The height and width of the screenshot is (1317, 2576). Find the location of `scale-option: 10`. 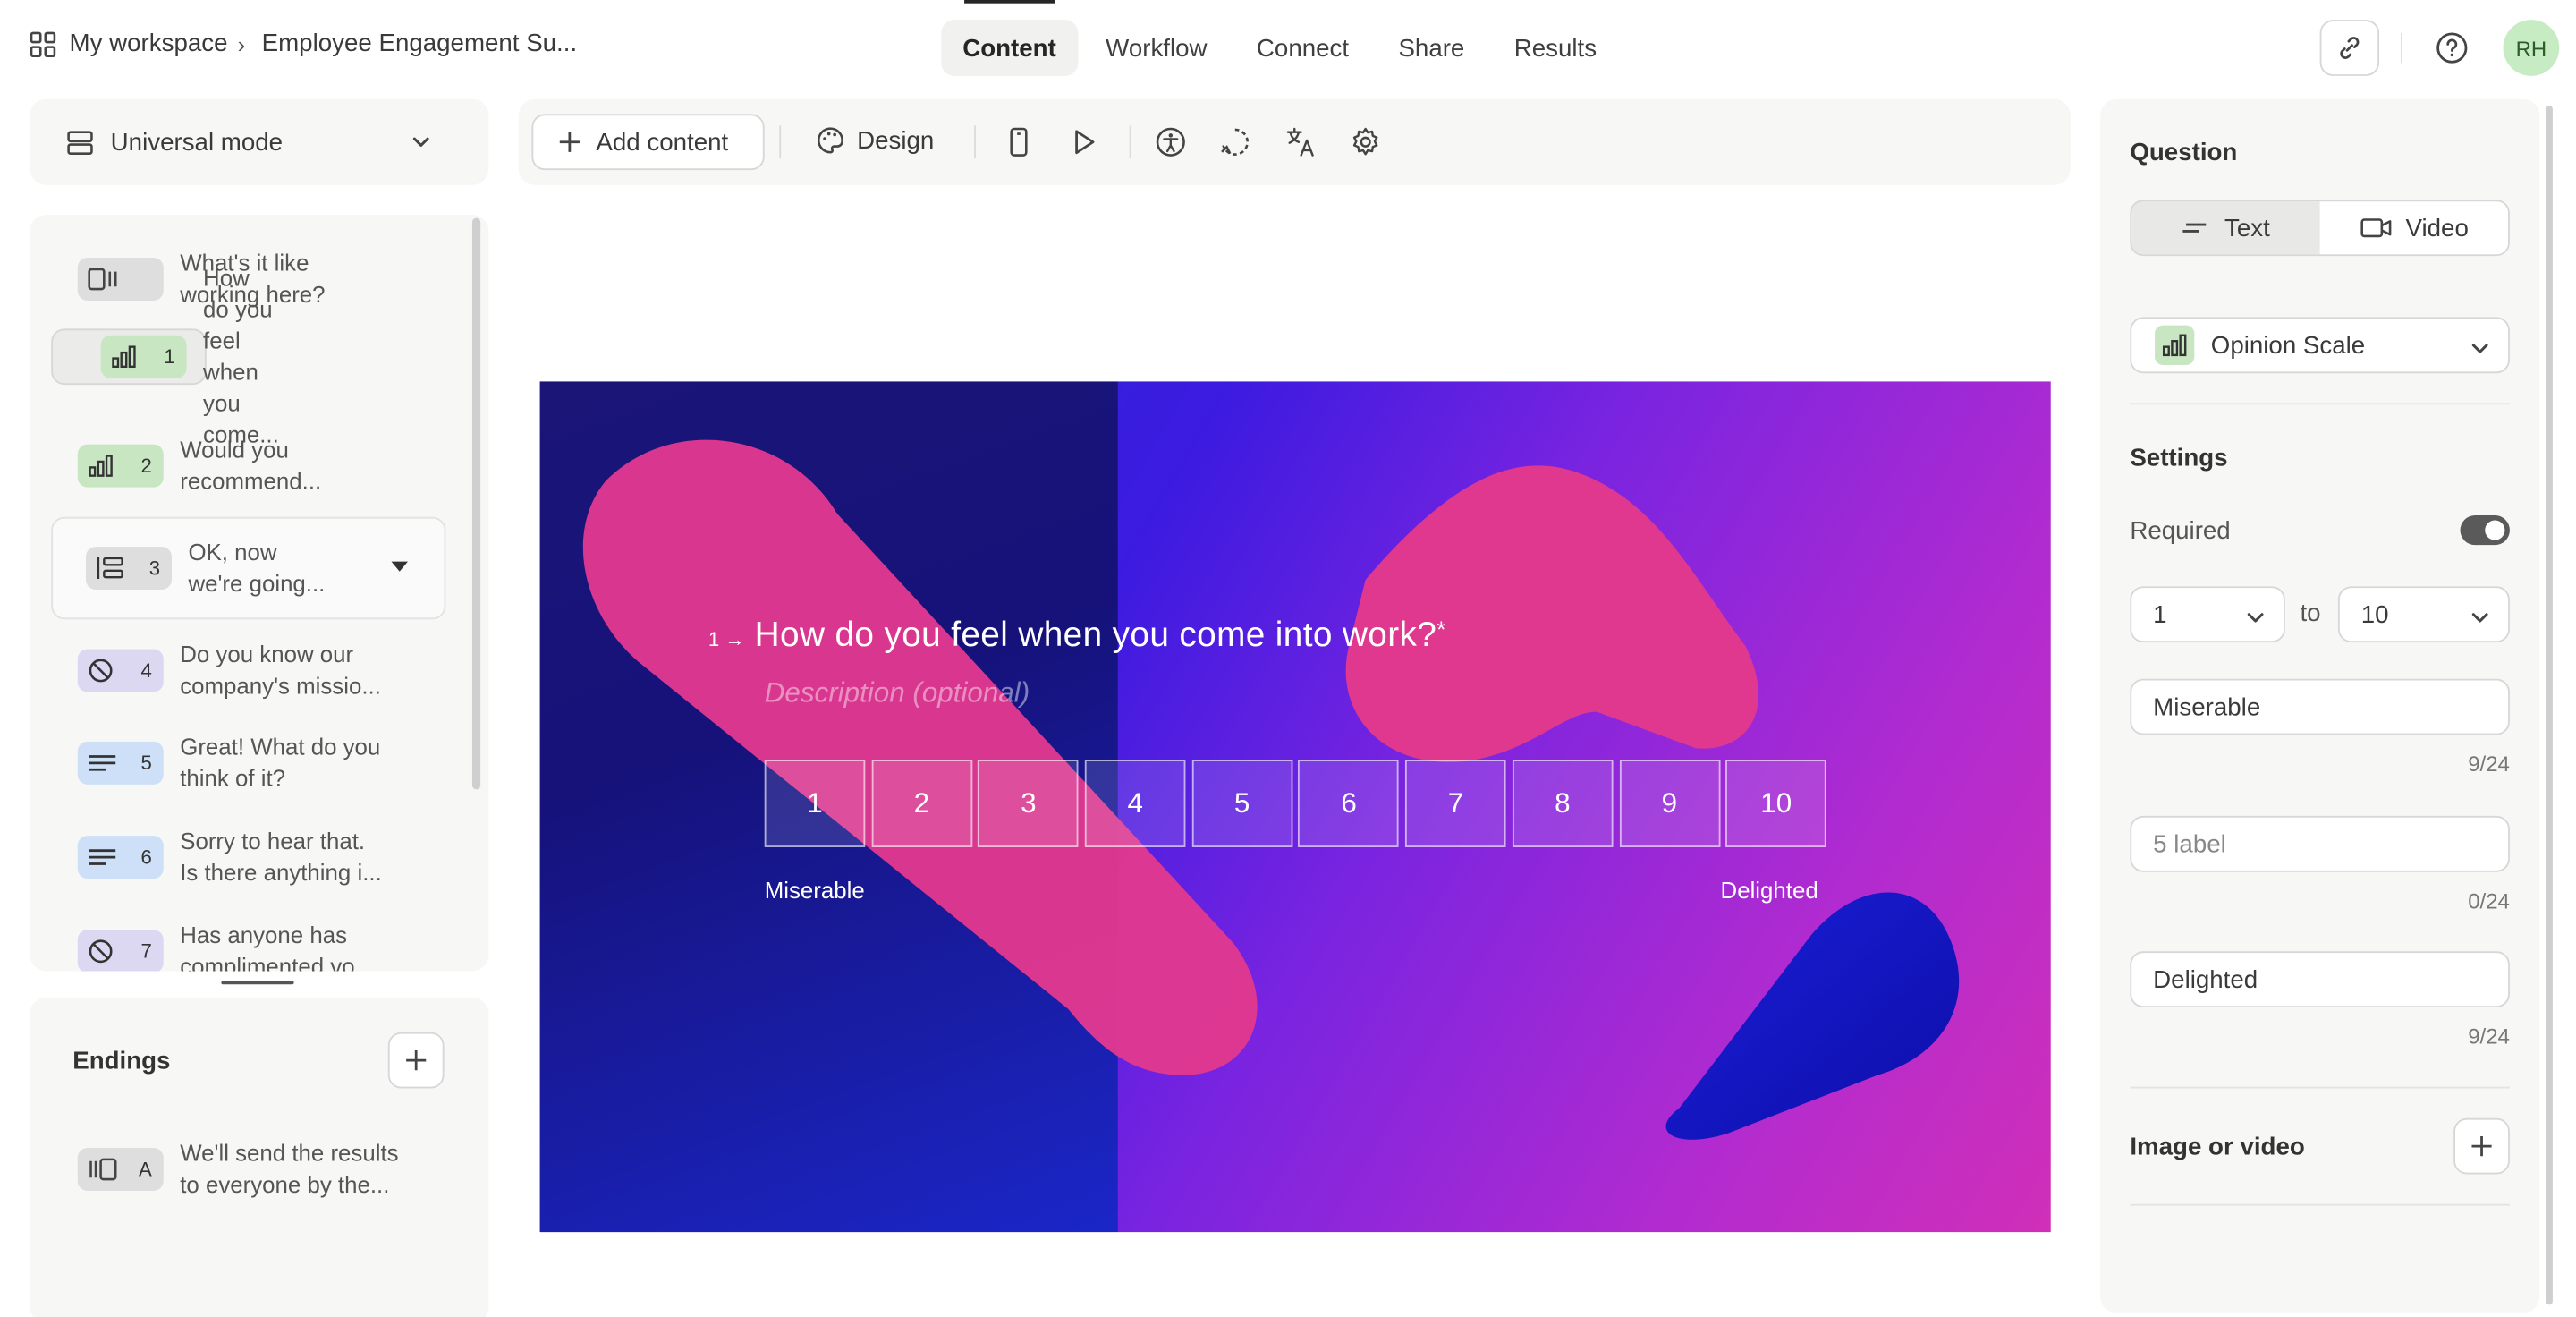

scale-option: 10 is located at coordinates (1776, 803).